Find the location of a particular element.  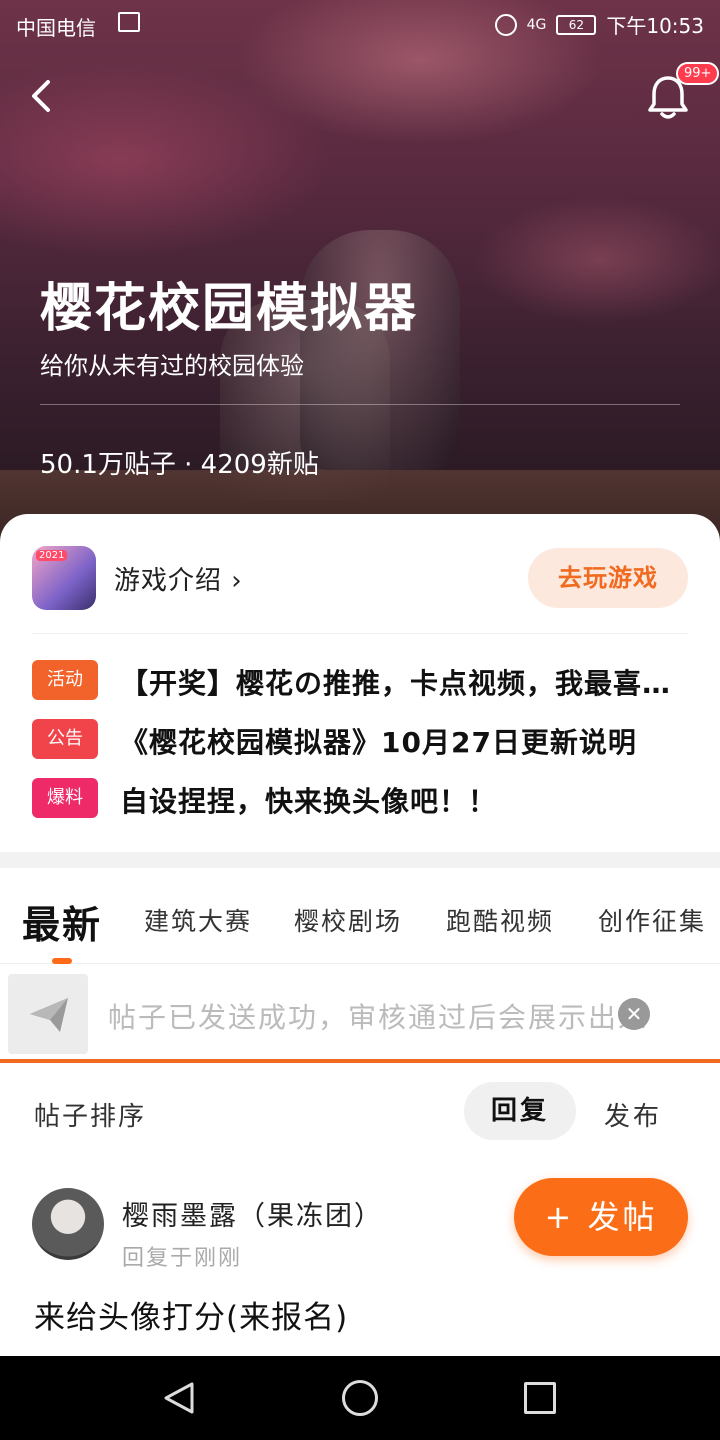

notice-text: 自设捏捏，快来换头像吧！！ is located at coordinates (309, 801).